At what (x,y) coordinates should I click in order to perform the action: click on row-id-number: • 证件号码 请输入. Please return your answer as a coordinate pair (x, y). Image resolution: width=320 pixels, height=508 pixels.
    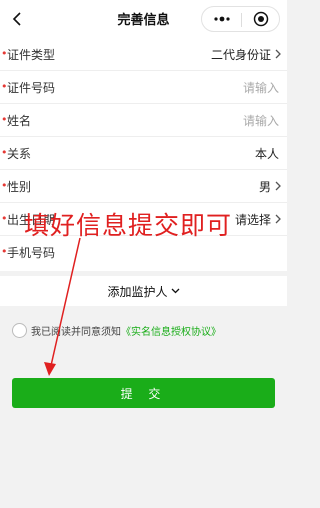
    Looking at the image, I should click on (143, 87).